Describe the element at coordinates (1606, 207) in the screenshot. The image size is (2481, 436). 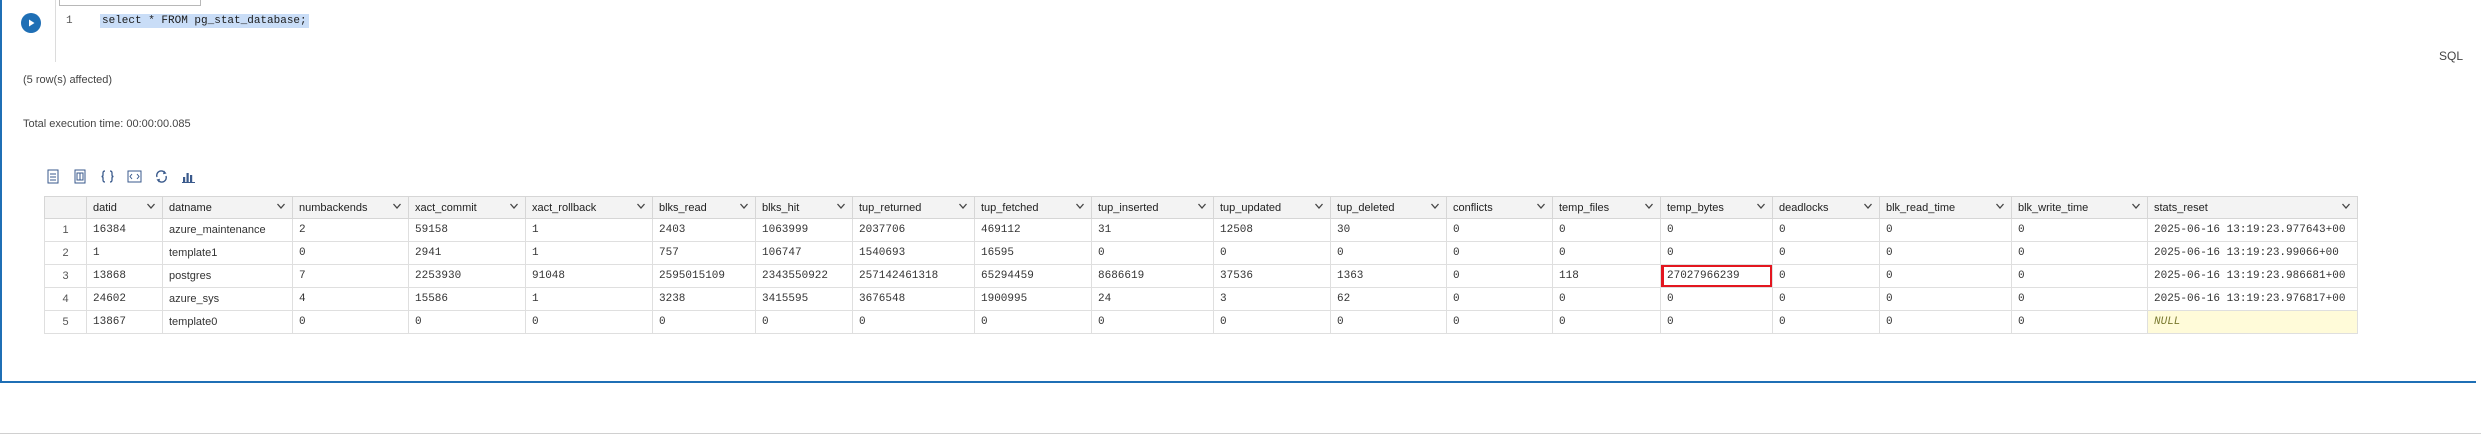
I see `column-header-temp-files: temp_files` at that location.